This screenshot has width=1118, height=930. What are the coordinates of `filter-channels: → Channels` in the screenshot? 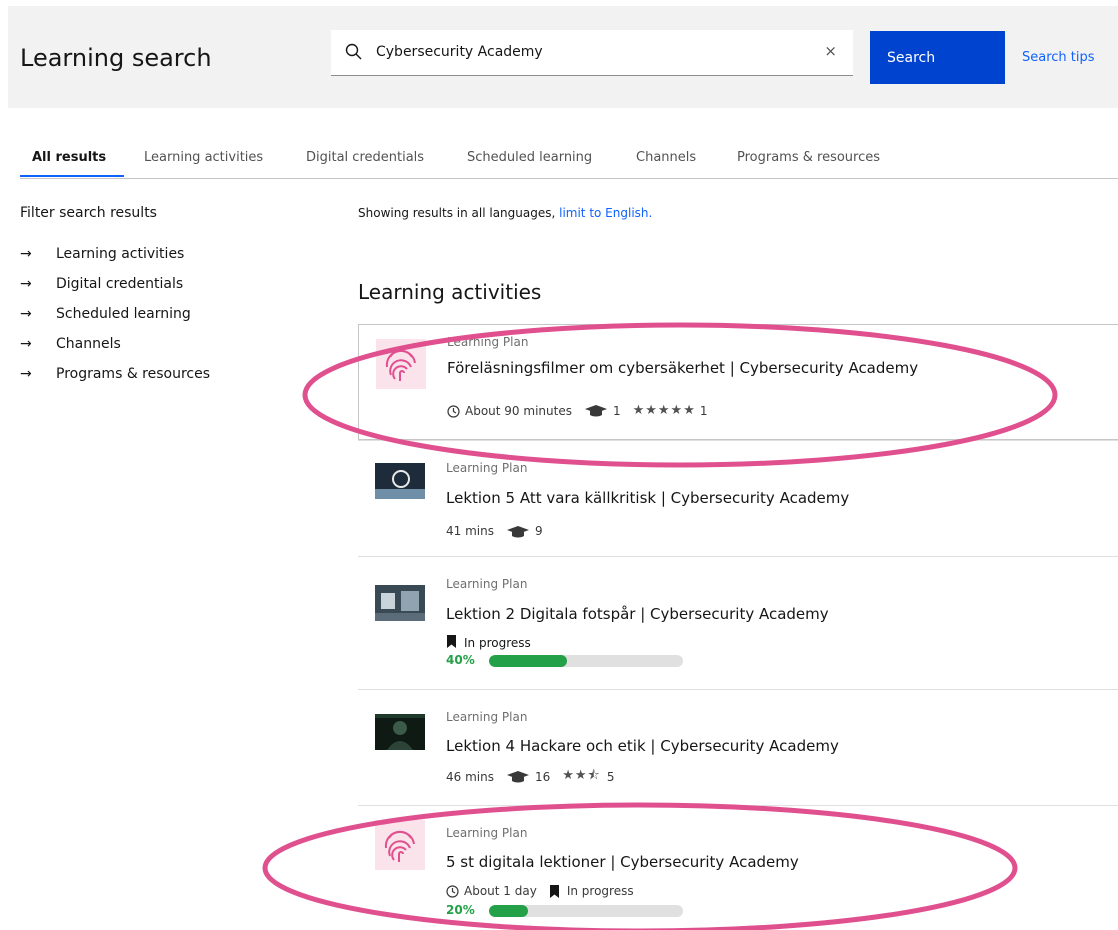 It's located at (70, 344).